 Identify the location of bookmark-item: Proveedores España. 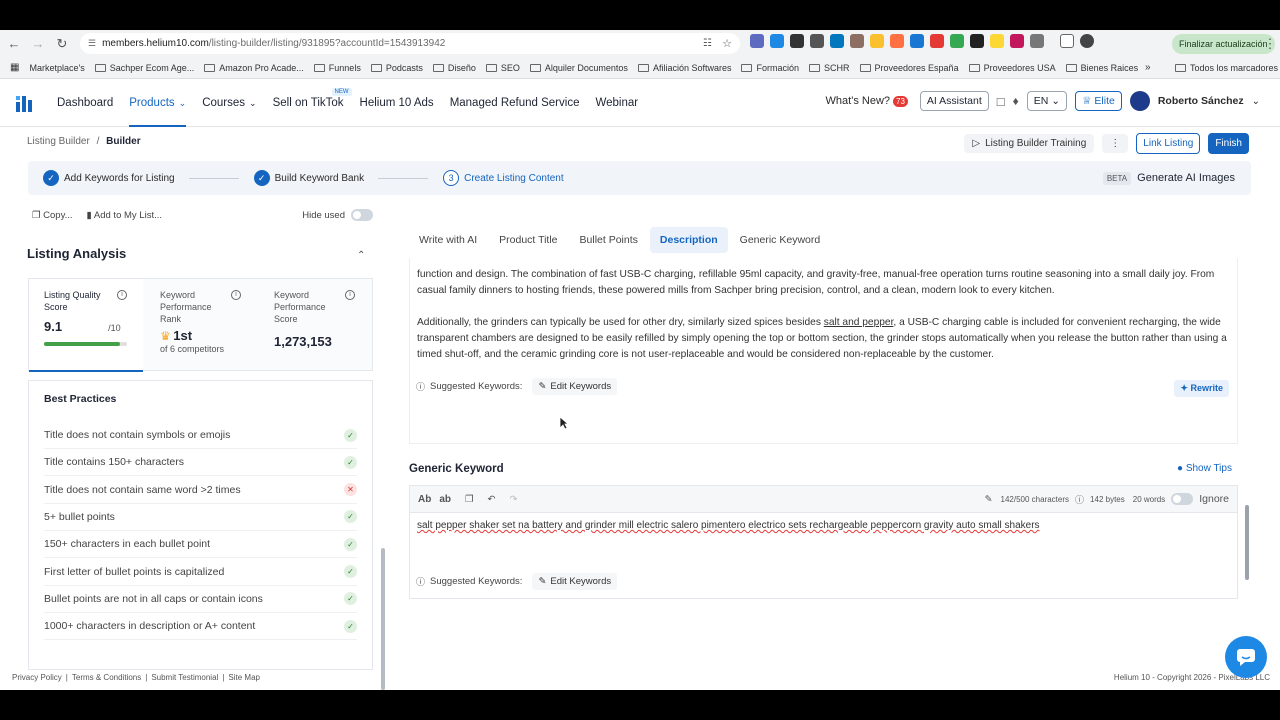
(909, 68).